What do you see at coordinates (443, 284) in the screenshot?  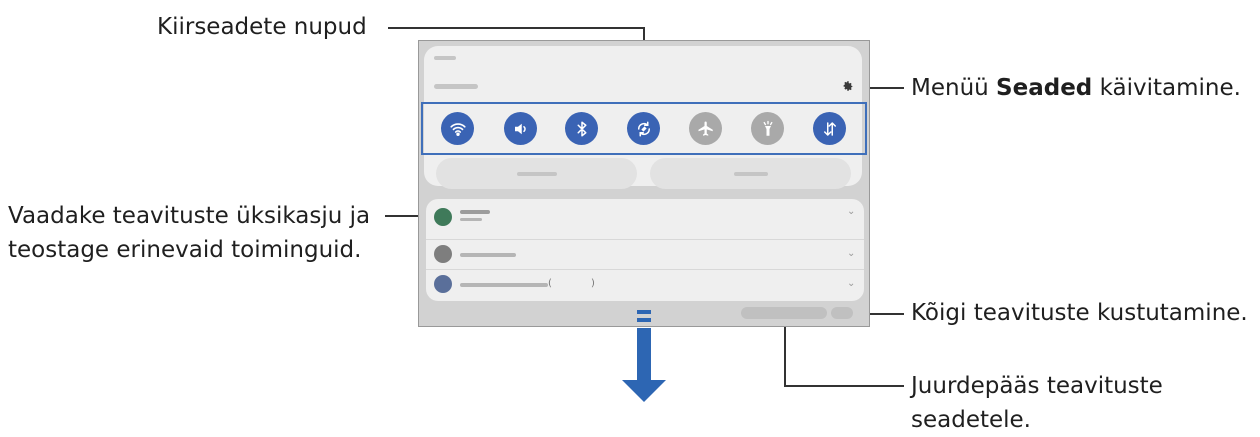 I see `bolt-icon` at bounding box center [443, 284].